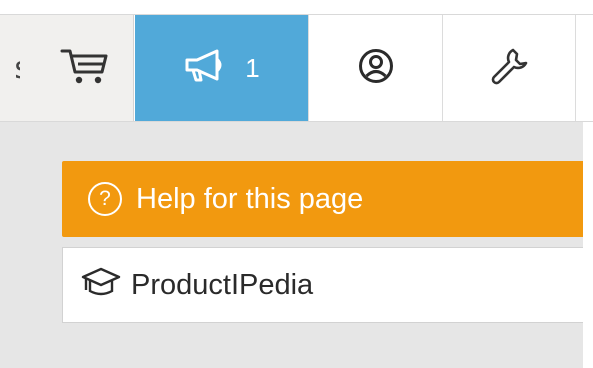  I want to click on settings-tools-button, so click(509, 68).